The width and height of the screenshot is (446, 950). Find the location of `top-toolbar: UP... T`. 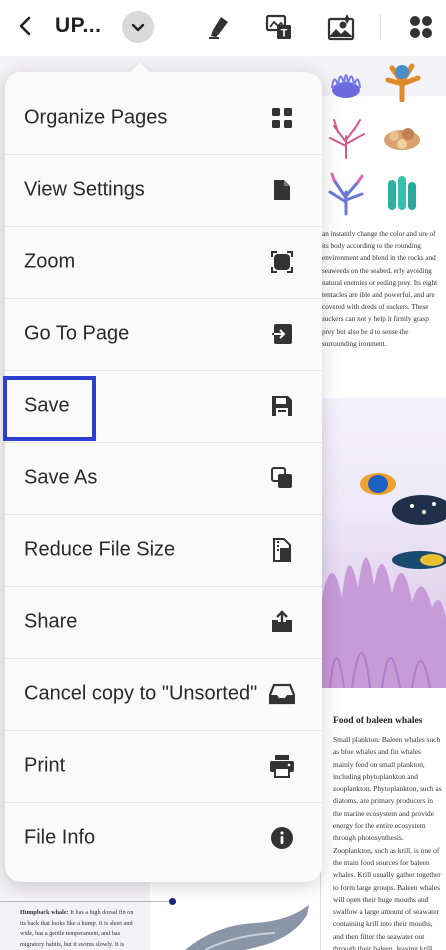

top-toolbar: UP... T is located at coordinates (223, 28).